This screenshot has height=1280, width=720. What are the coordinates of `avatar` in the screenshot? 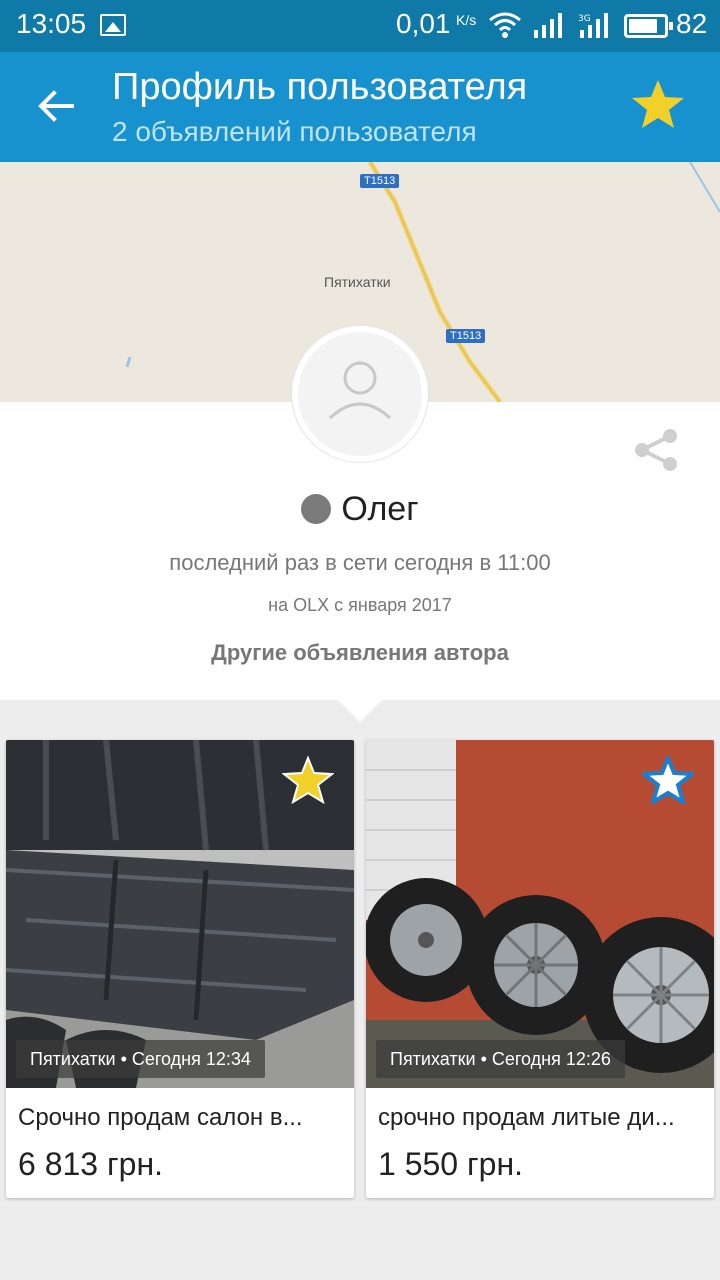 It's located at (360, 394).